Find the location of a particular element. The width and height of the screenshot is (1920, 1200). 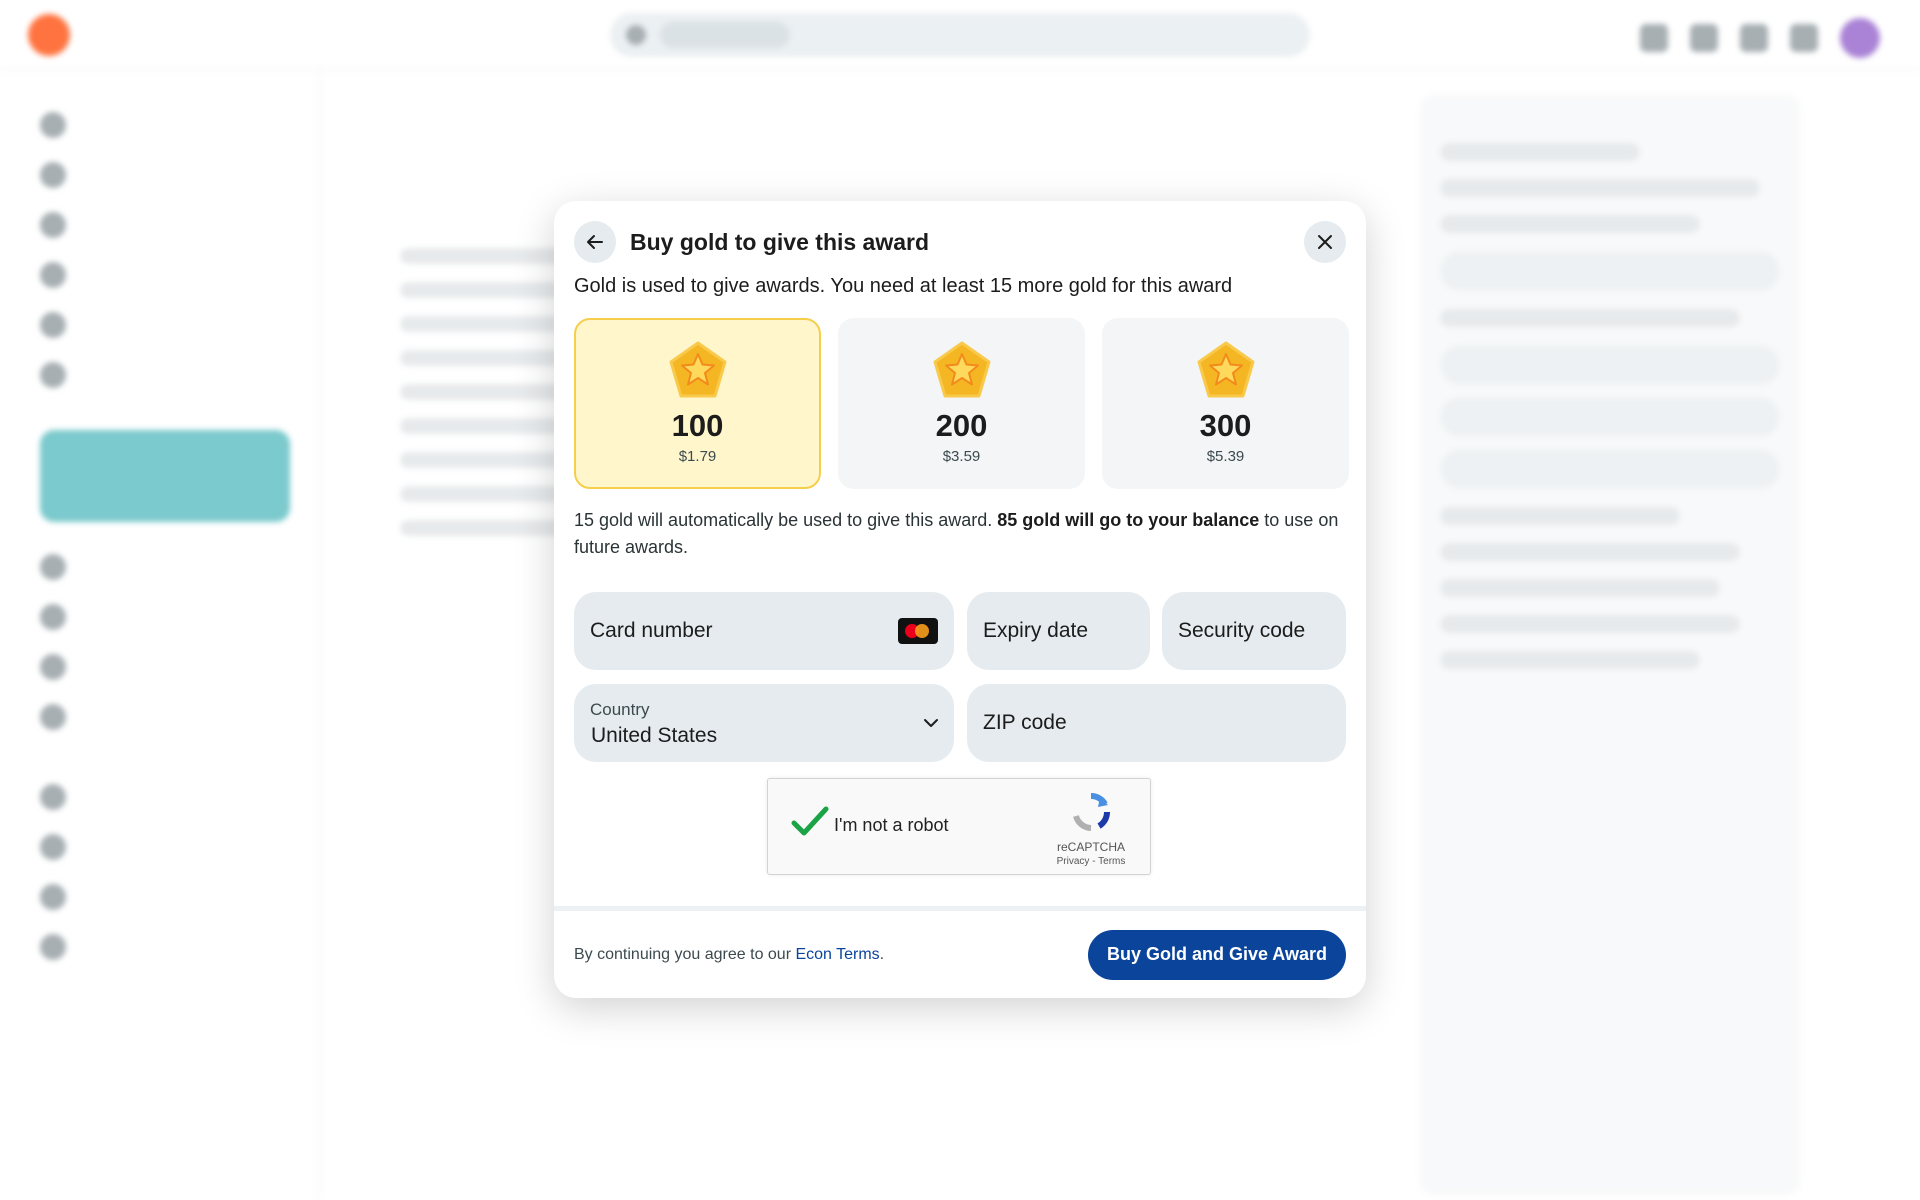

security-code-field: Security code is located at coordinates (1254, 631).